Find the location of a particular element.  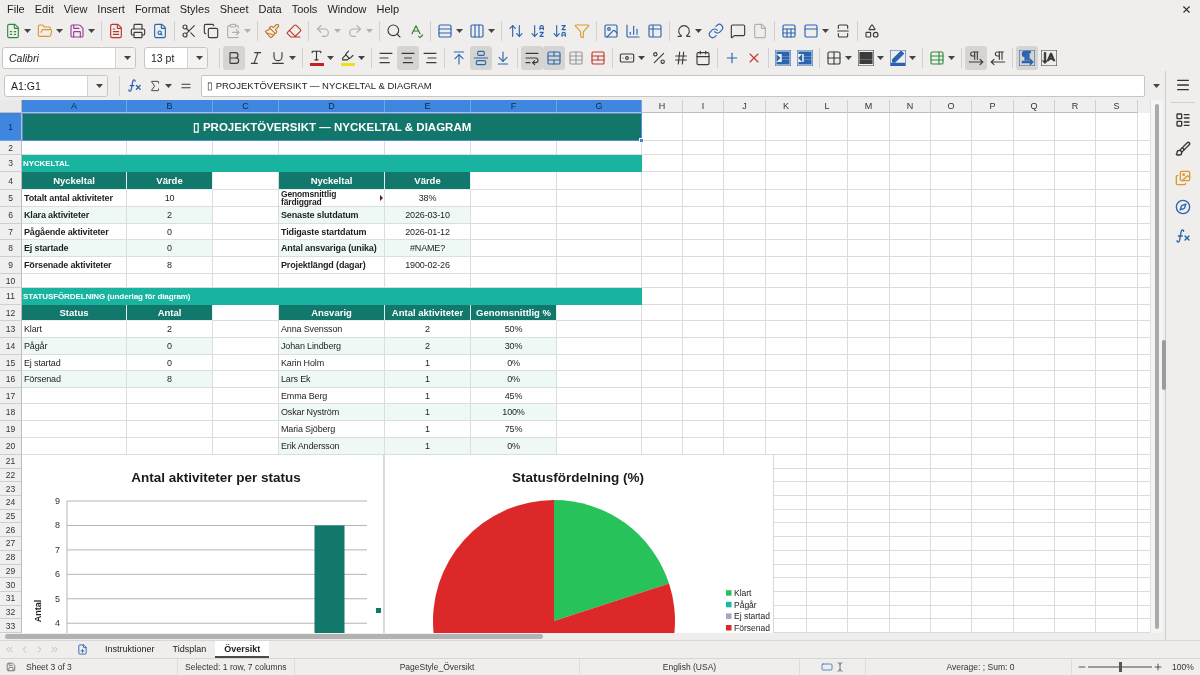

row-header: 19 is located at coordinates (11, 429).